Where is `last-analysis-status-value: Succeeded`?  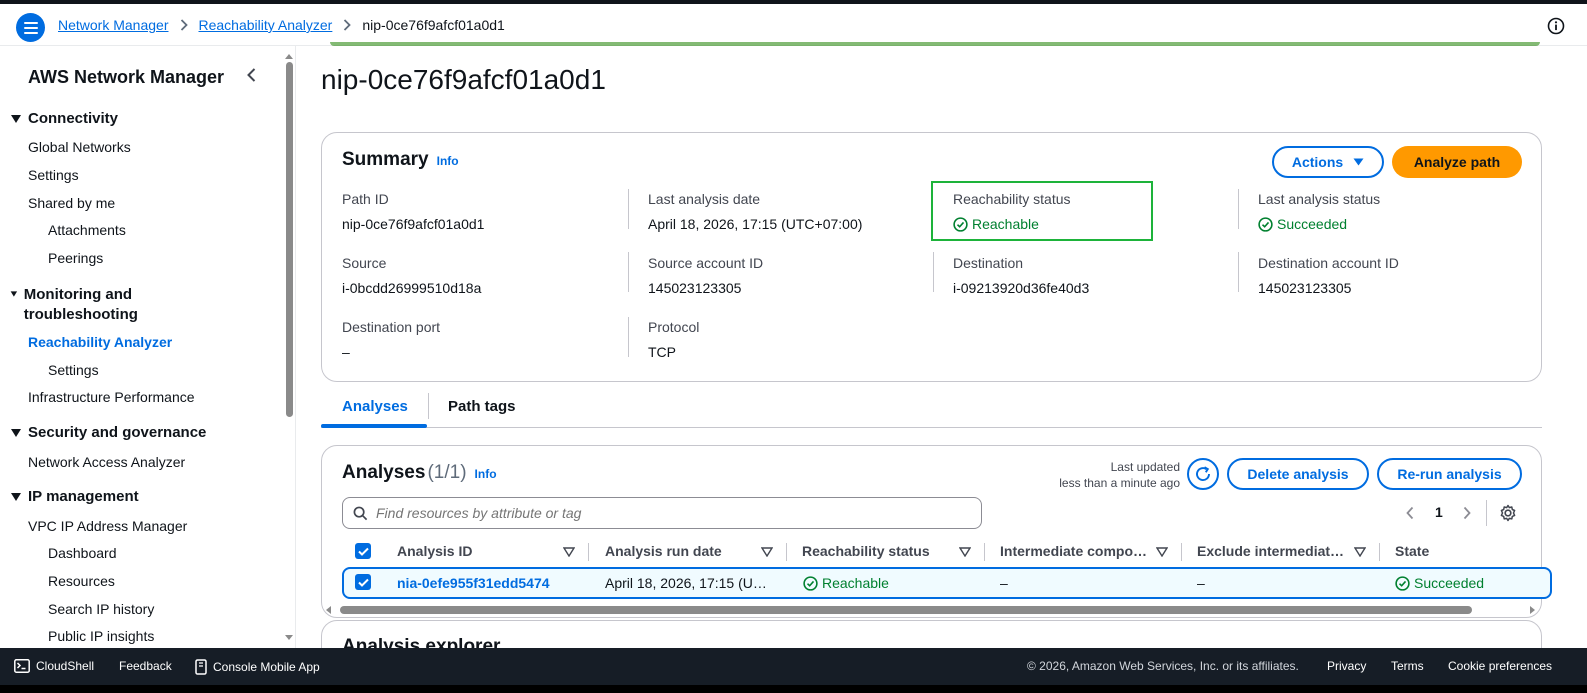
last-analysis-status-value: Succeeded is located at coordinates (1302, 224).